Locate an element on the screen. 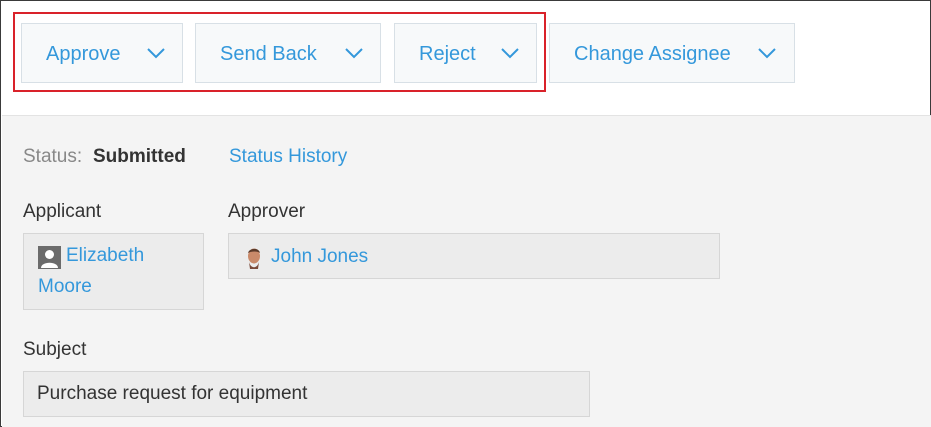  applicant-name-last: Moore is located at coordinates (65, 287).